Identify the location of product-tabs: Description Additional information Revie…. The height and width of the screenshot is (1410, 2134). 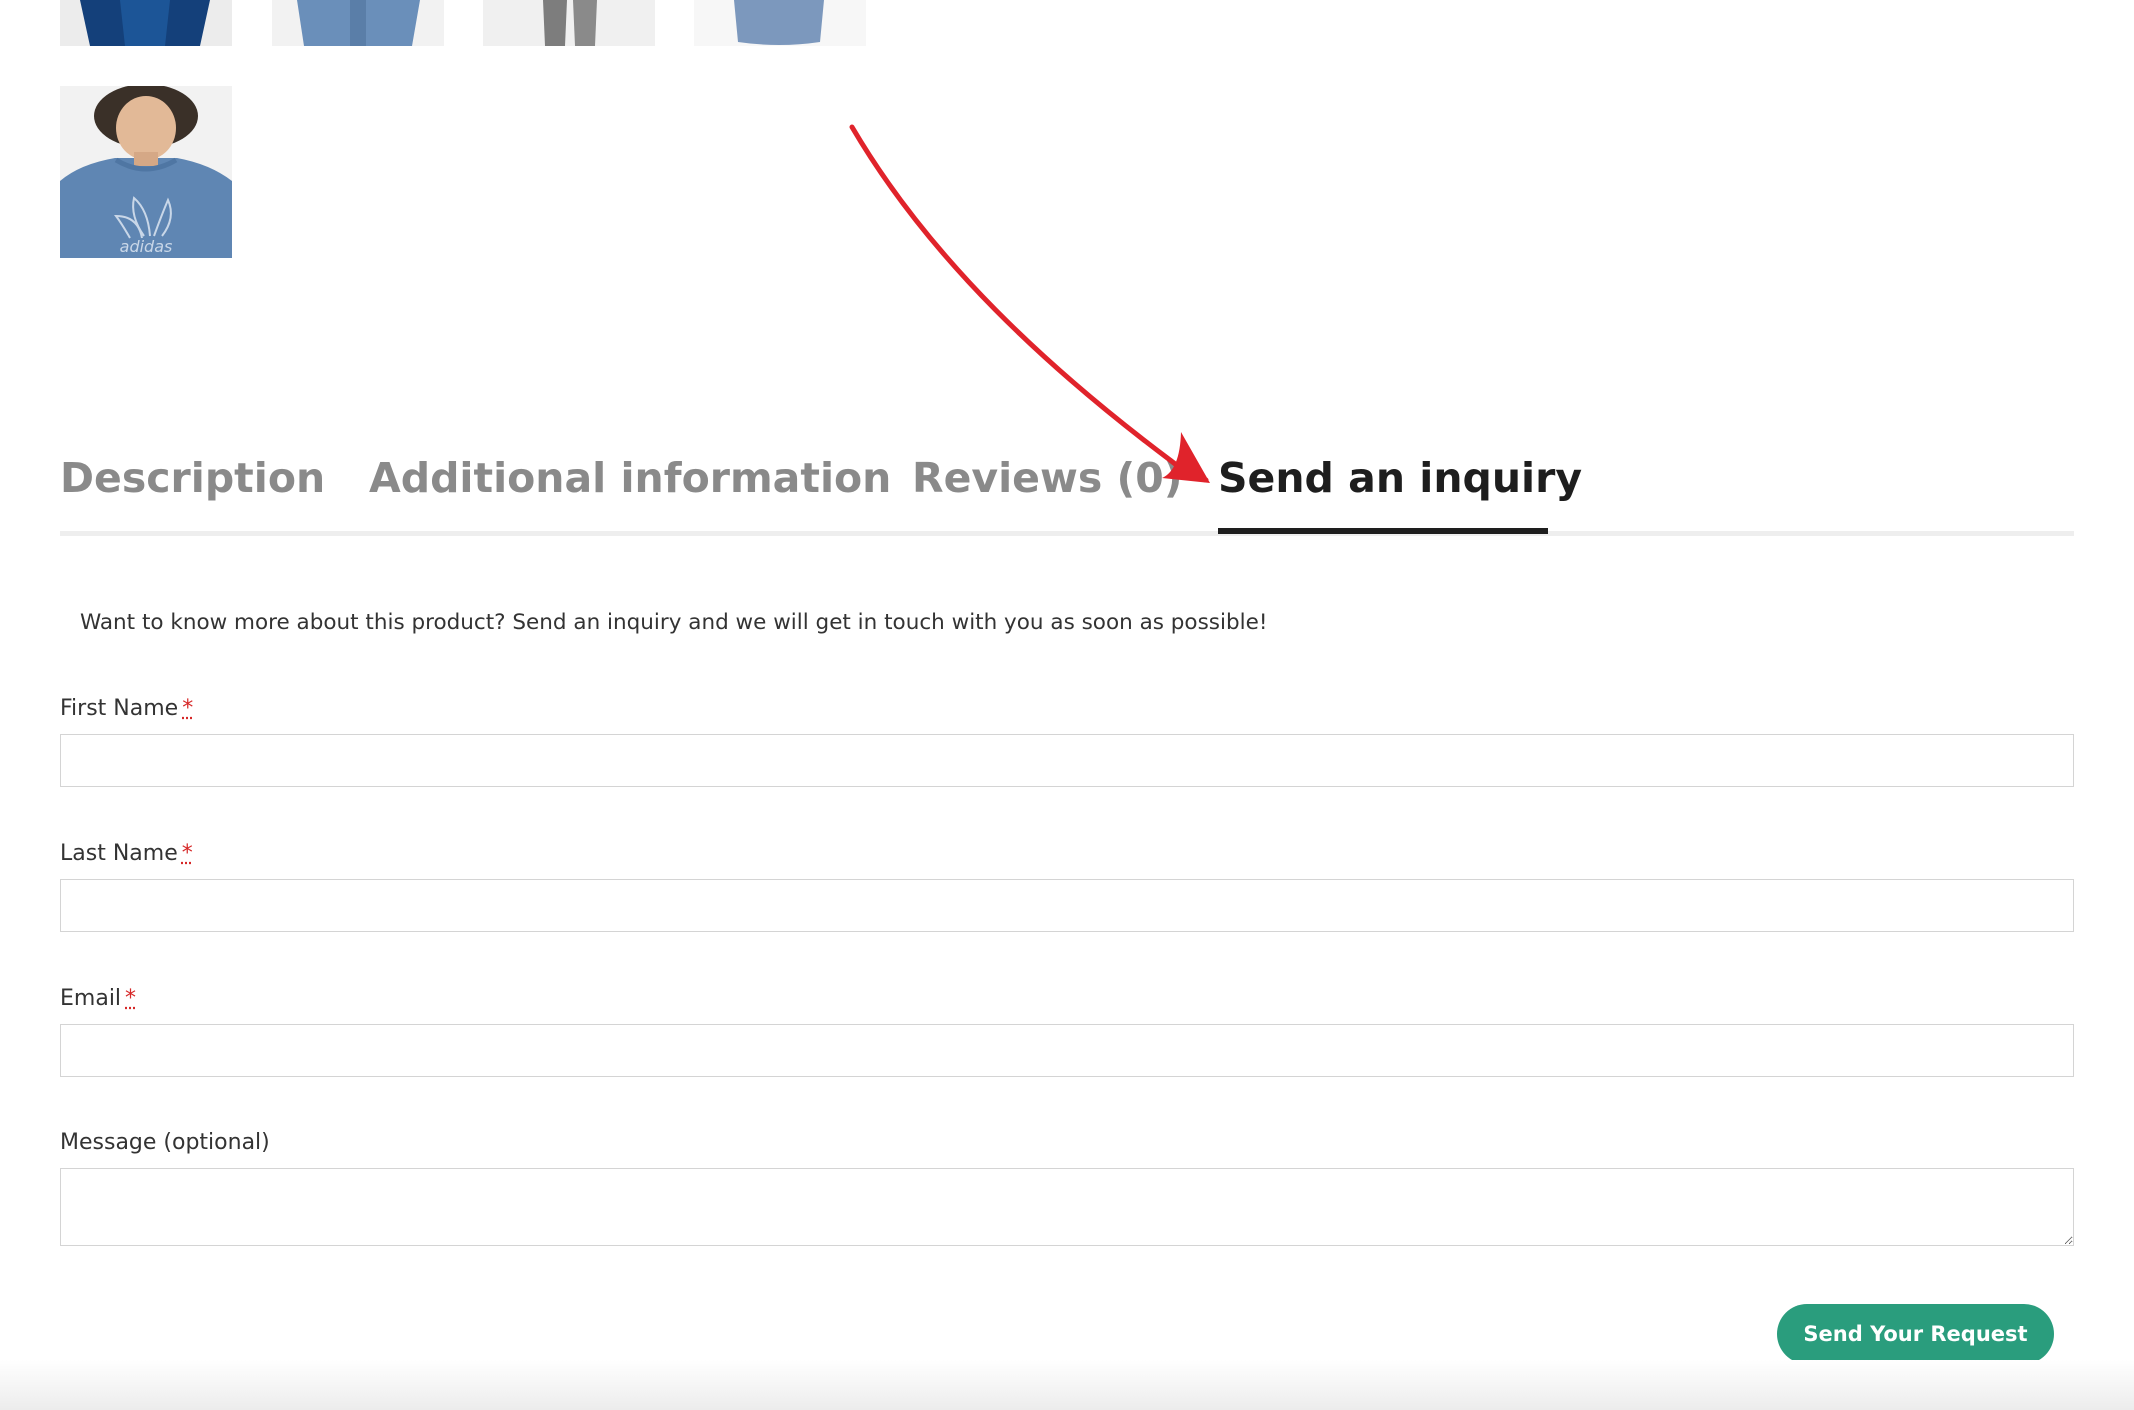
(1067, 486).